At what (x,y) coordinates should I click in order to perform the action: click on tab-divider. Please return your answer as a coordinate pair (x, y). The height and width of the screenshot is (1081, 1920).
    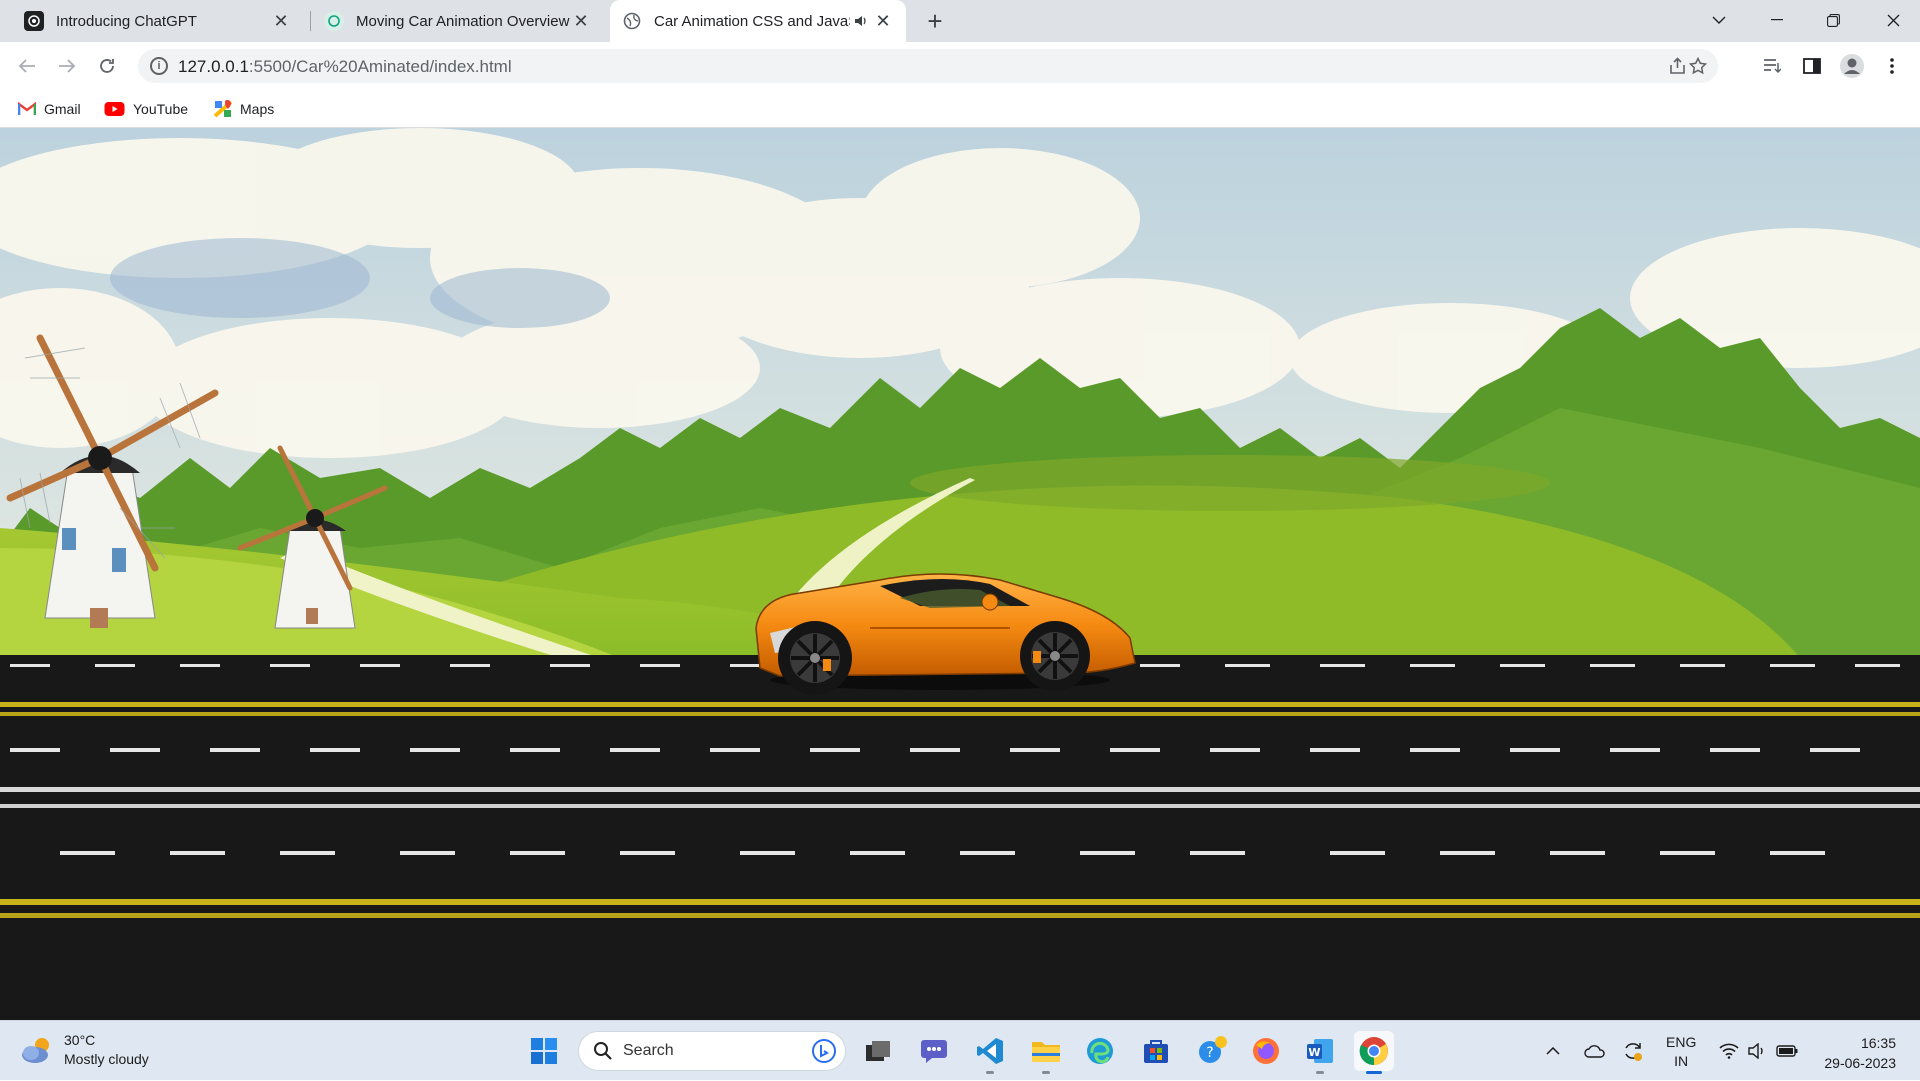
    Looking at the image, I should click on (310, 21).